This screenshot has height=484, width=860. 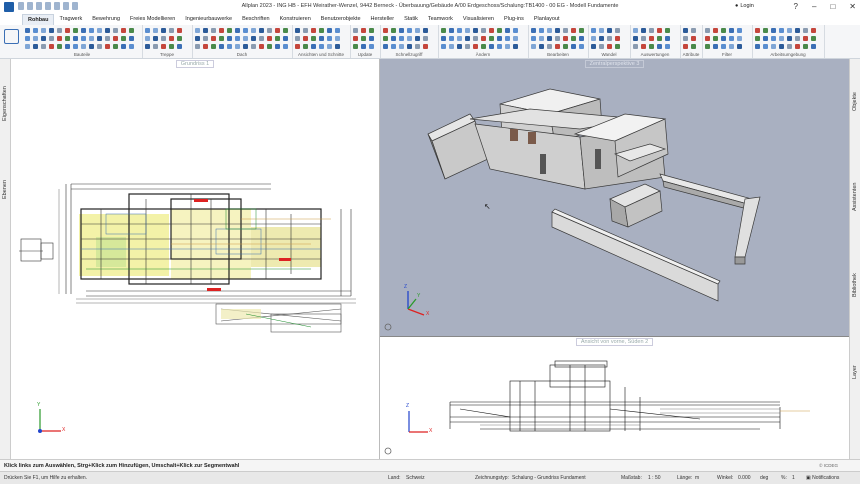 What do you see at coordinates (38, 19) in the screenshot?
I see `tab-rohbau: Rohbau` at bounding box center [38, 19].